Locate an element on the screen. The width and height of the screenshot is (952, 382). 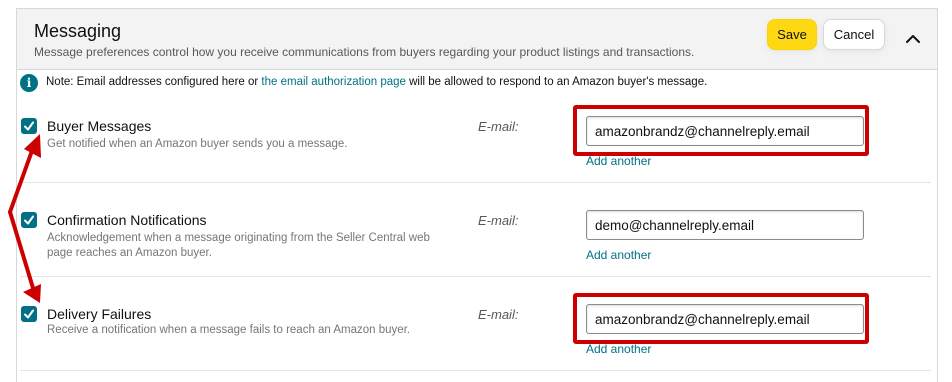
delivery-failures-email-input is located at coordinates (725, 319).